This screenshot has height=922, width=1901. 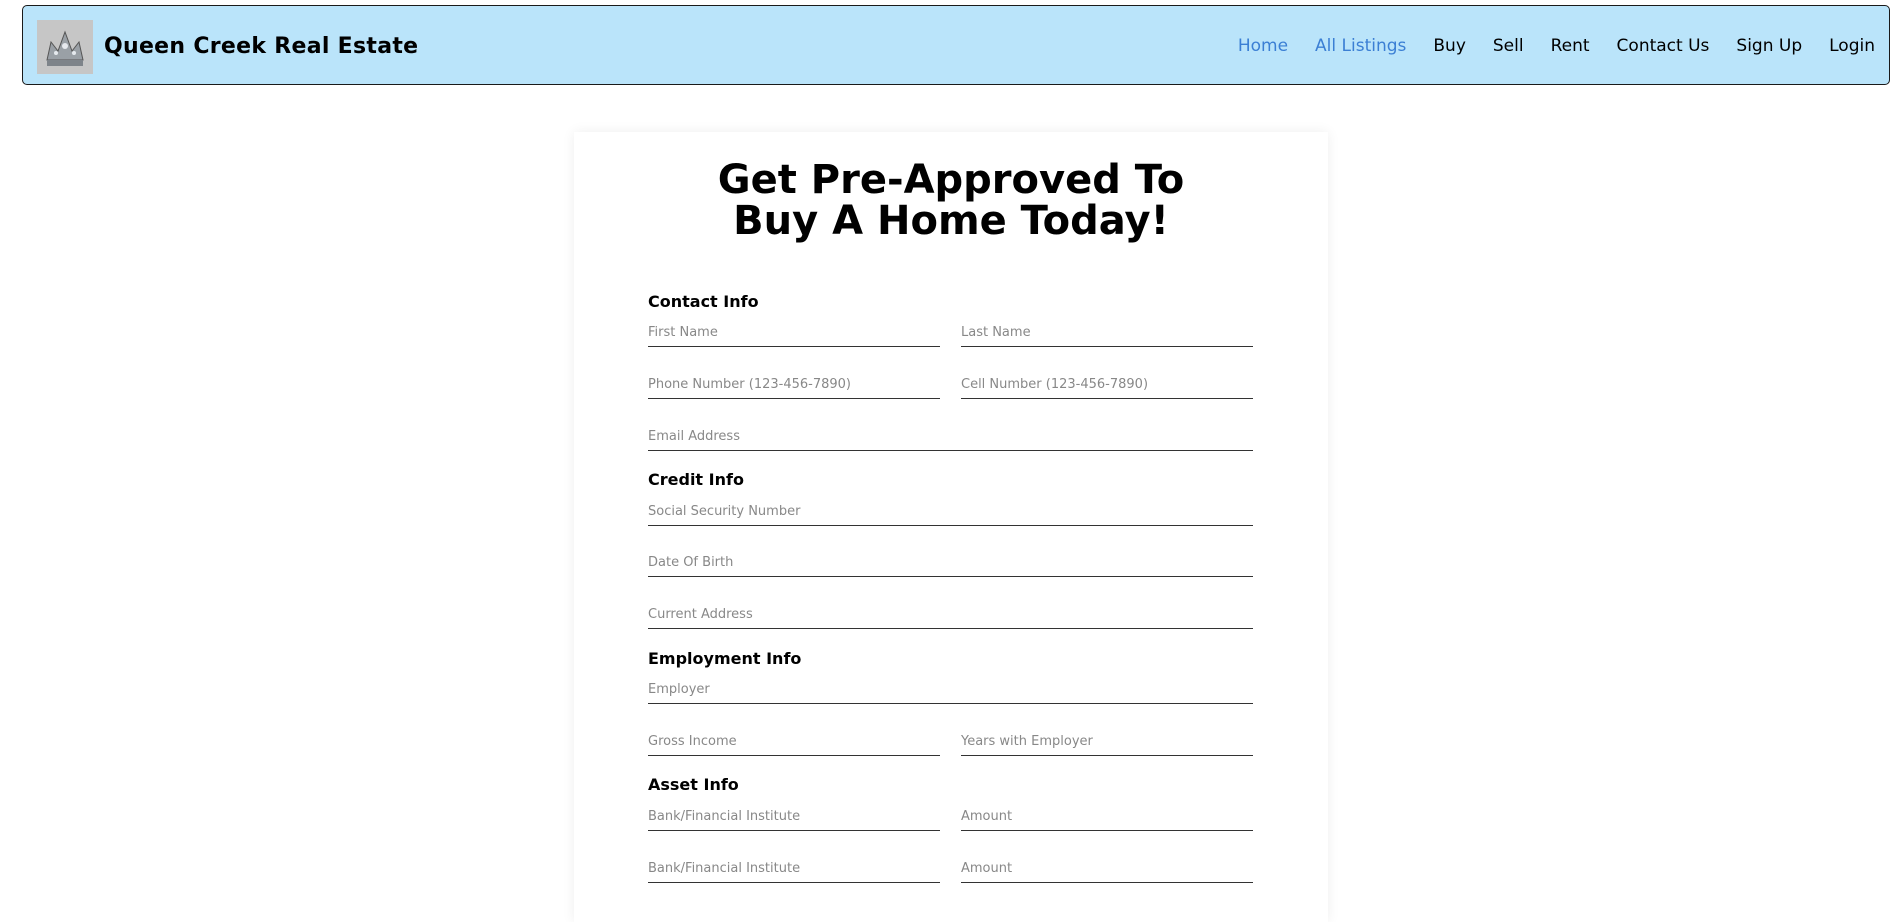 I want to click on date-of-birth-field, so click(x=950, y=565).